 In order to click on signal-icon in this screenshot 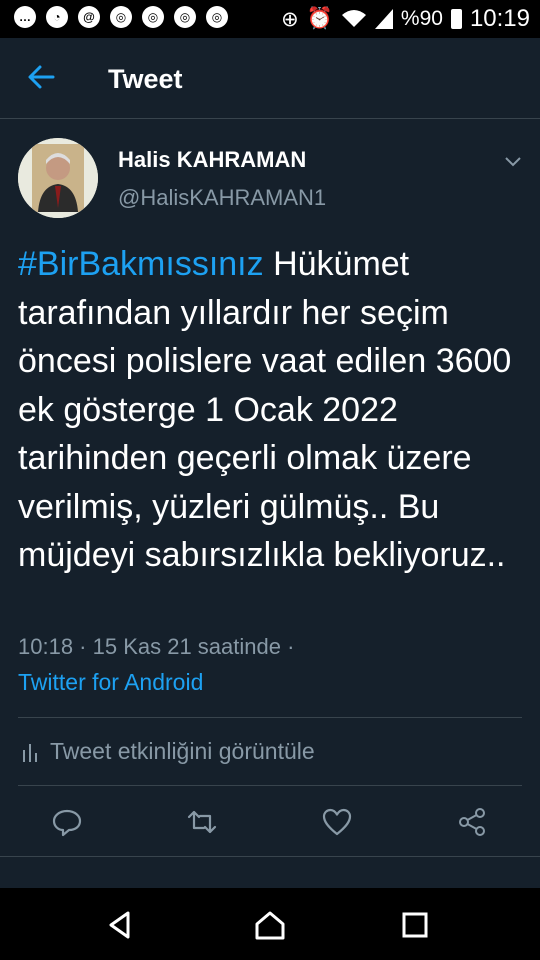, I will do `click(383, 19)`.